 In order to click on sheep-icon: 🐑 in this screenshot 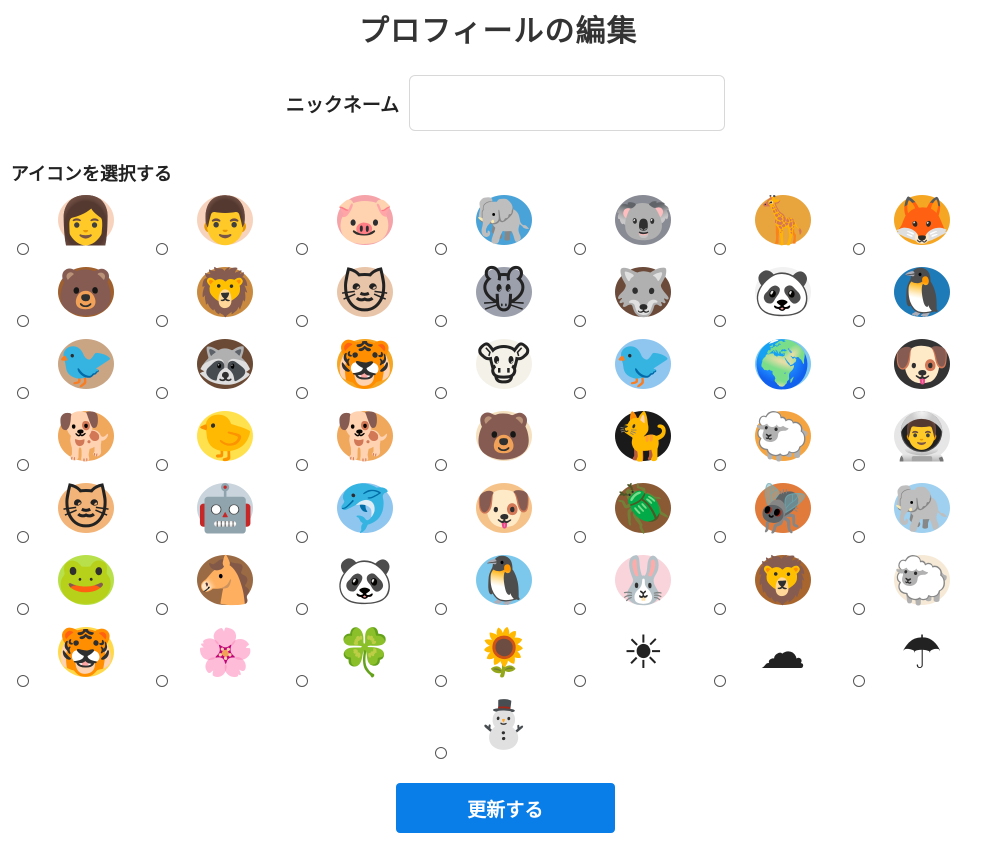, I will do `click(922, 580)`.